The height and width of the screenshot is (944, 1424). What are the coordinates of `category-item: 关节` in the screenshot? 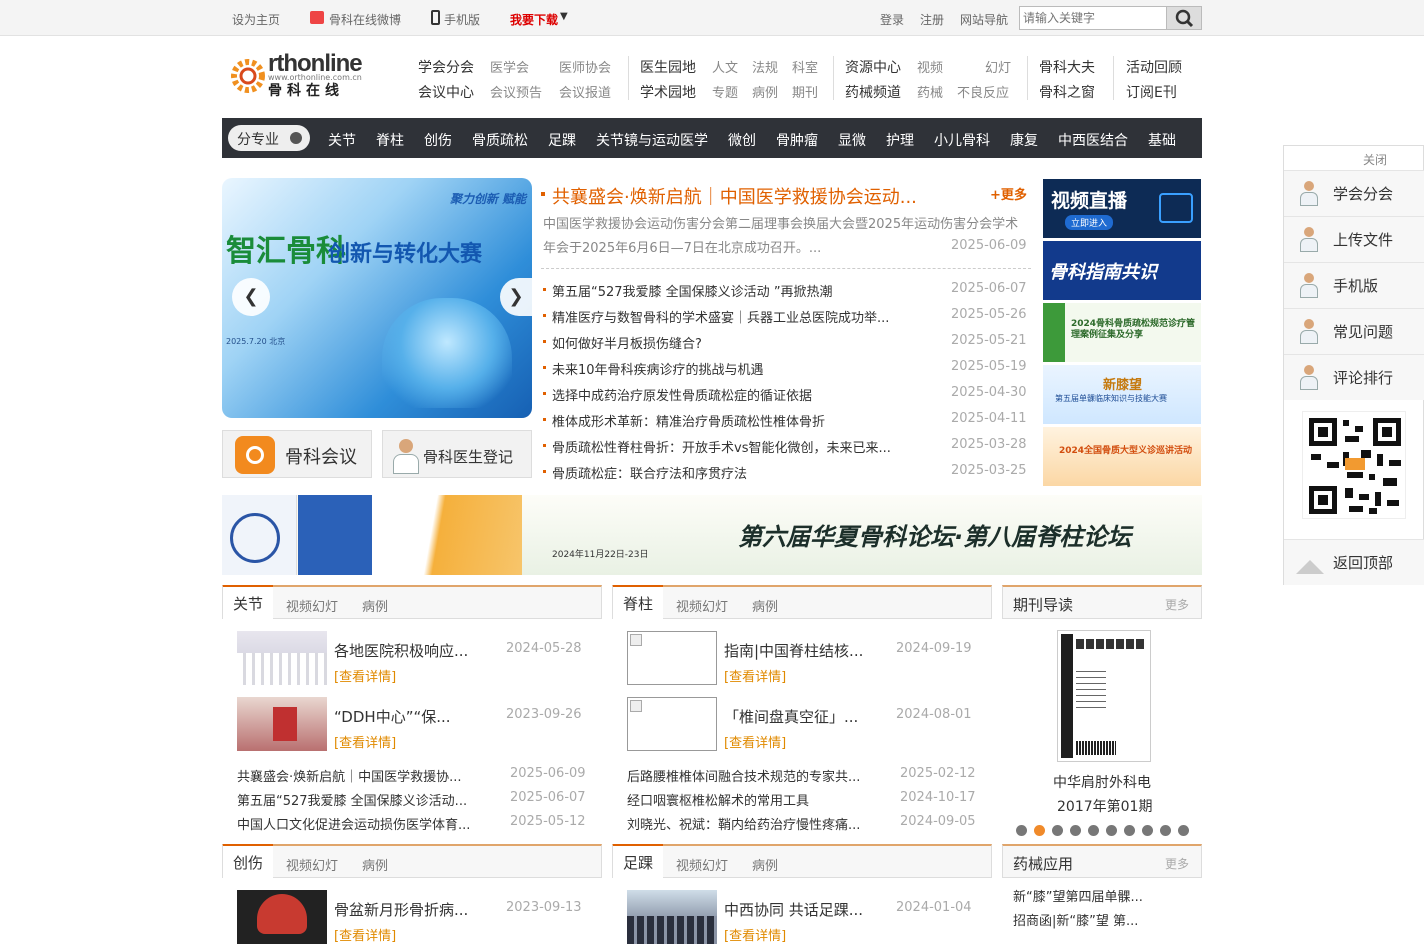 It's located at (342, 140).